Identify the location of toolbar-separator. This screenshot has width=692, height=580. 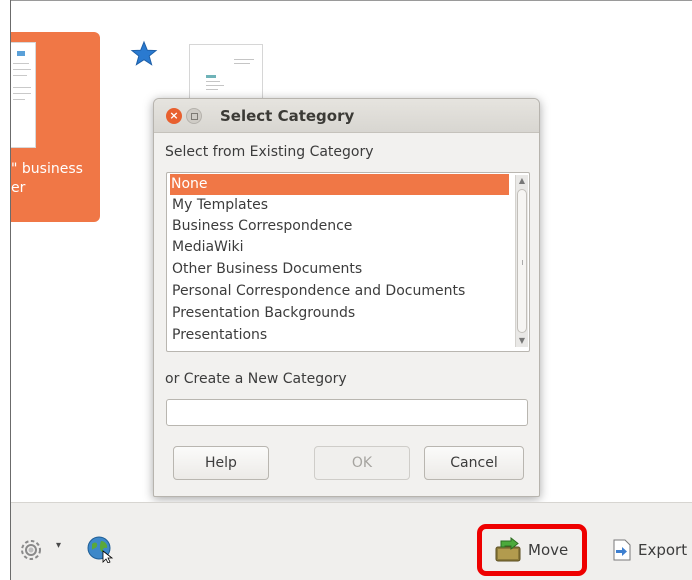
(351, 502).